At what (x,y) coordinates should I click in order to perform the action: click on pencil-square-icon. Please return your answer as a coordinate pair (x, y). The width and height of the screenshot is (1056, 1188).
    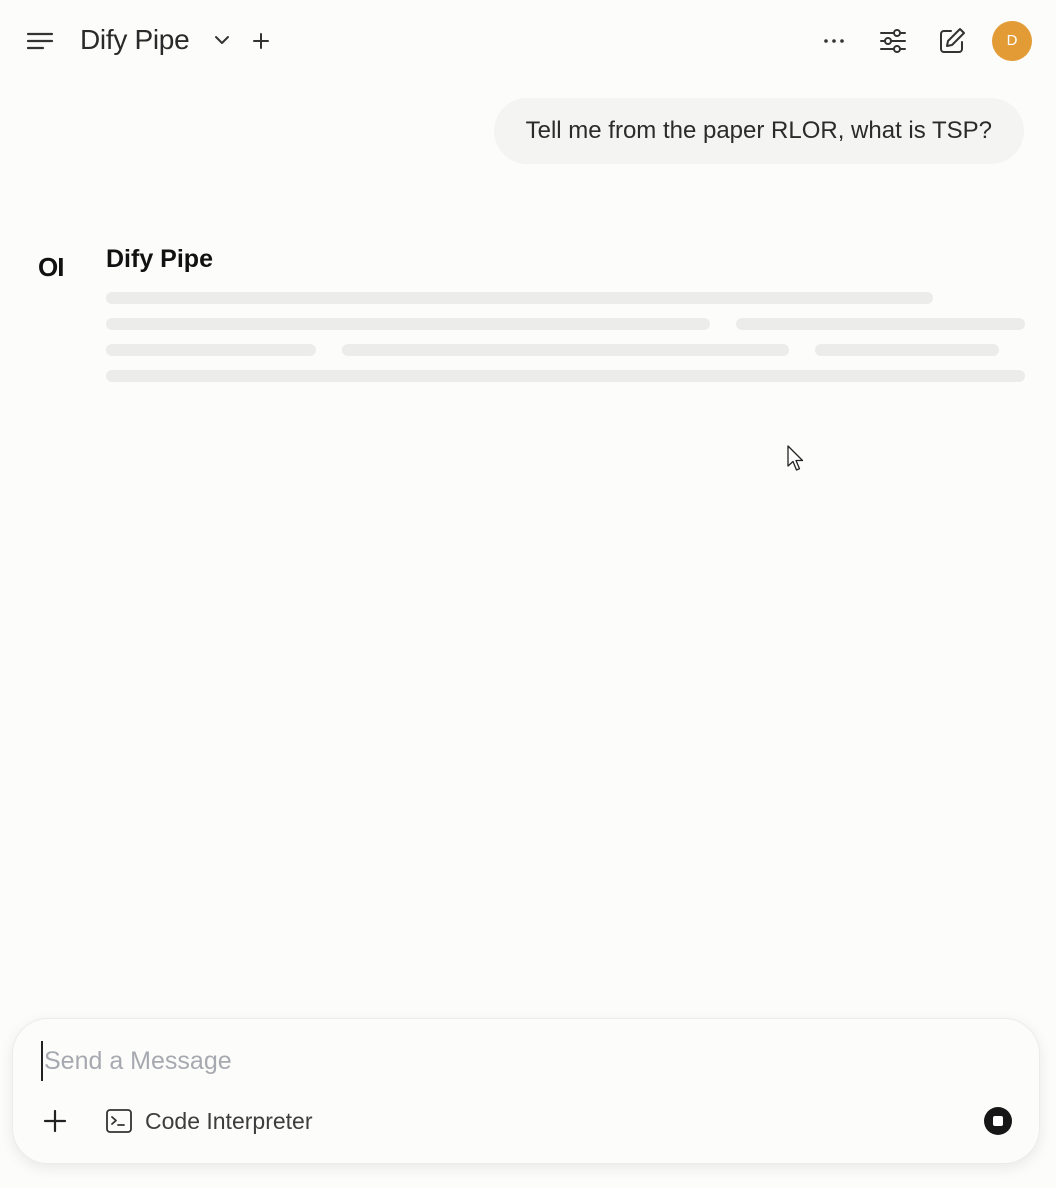
    Looking at the image, I should click on (952, 40).